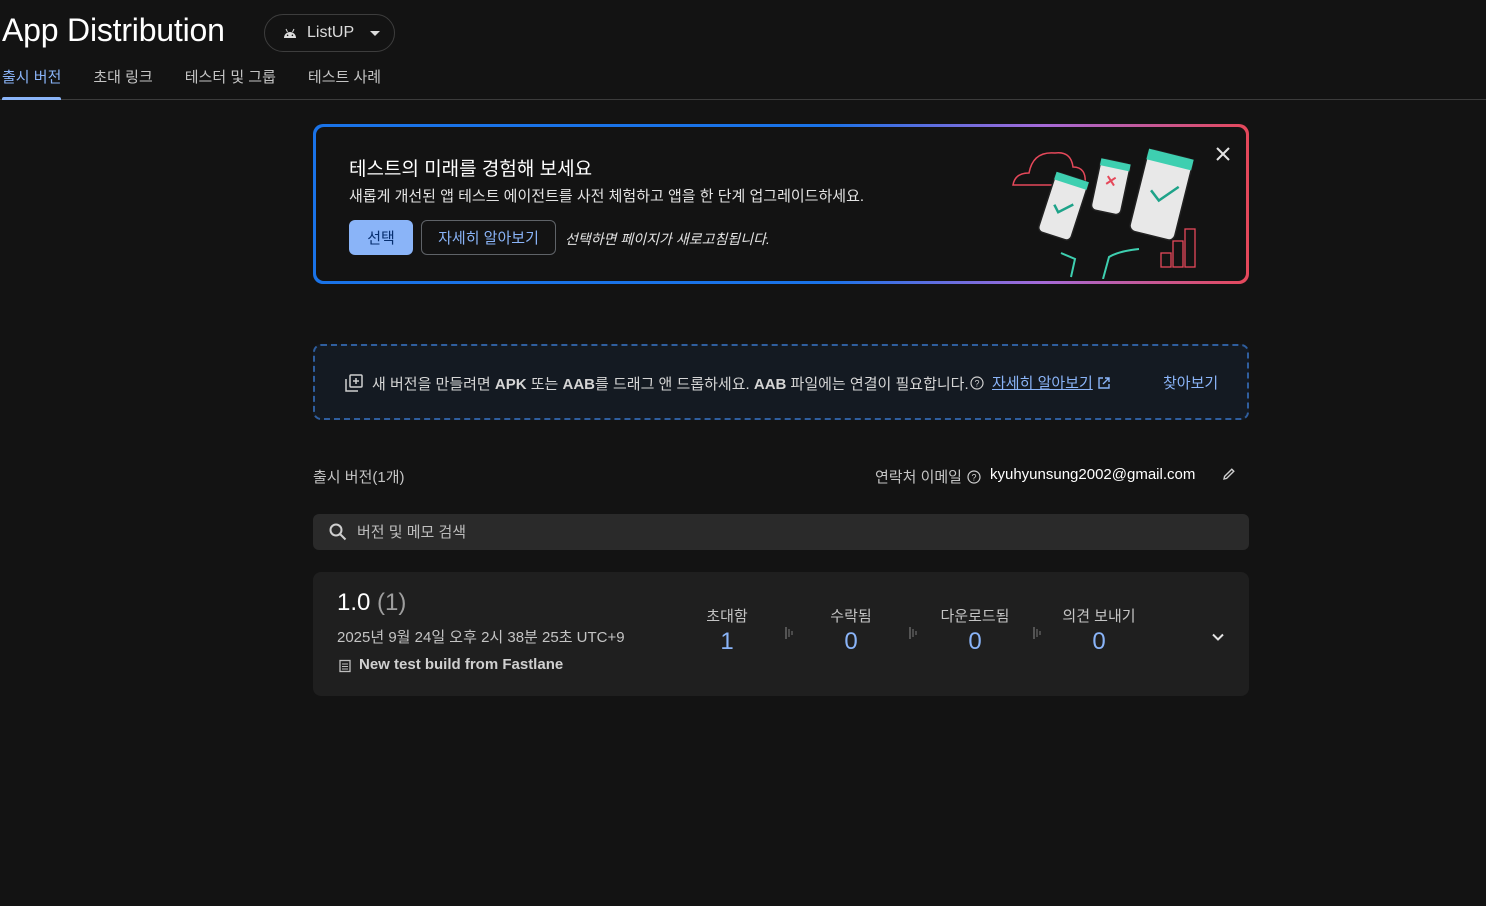 This screenshot has height=906, width=1486. What do you see at coordinates (797, 532) in the screenshot?
I see `search-input` at bounding box center [797, 532].